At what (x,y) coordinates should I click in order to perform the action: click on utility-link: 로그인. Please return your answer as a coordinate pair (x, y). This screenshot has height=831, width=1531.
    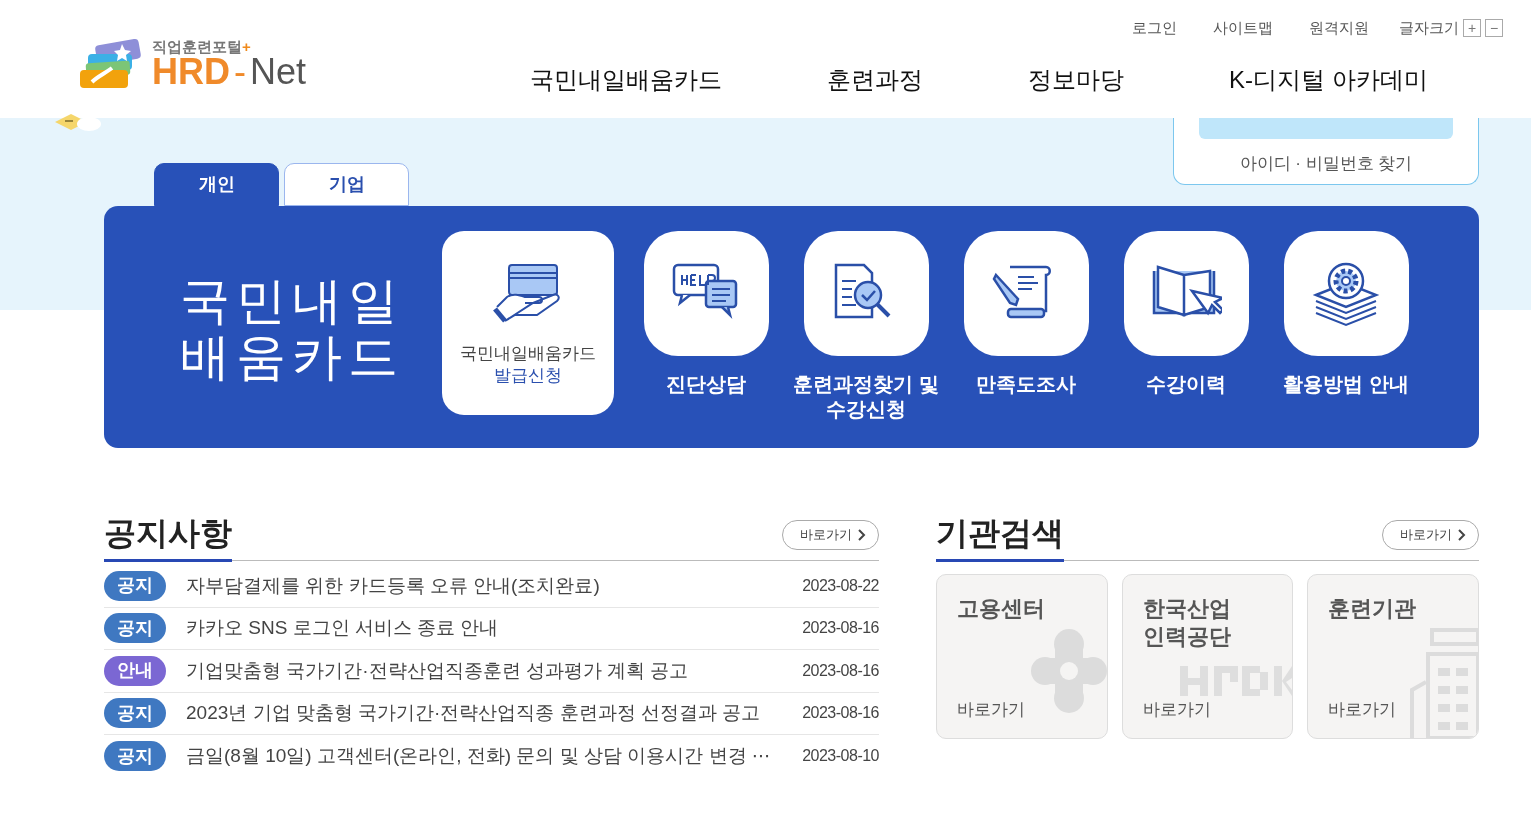
    Looking at the image, I should click on (1154, 28).